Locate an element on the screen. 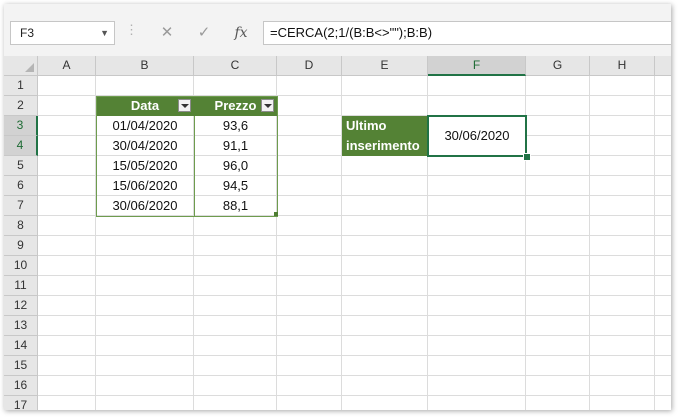 The height and width of the screenshot is (418, 678). select-all-button is located at coordinates (21, 66).